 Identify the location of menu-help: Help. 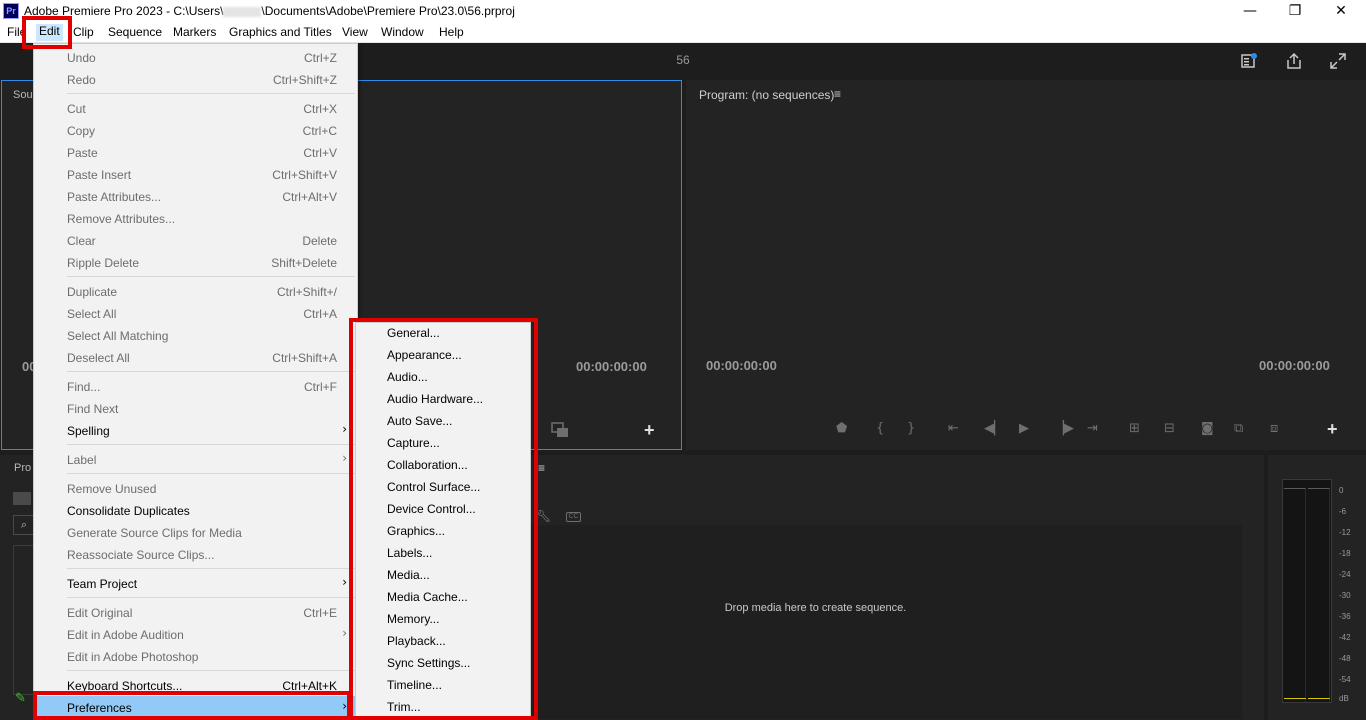
(451, 32).